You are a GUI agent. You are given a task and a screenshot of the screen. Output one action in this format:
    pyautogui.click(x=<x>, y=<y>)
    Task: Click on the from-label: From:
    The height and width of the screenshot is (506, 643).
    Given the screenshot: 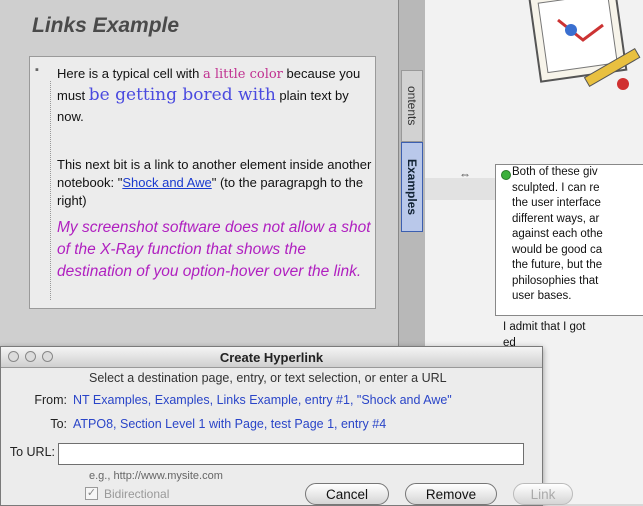 What is the action you would take?
    pyautogui.click(x=50, y=400)
    